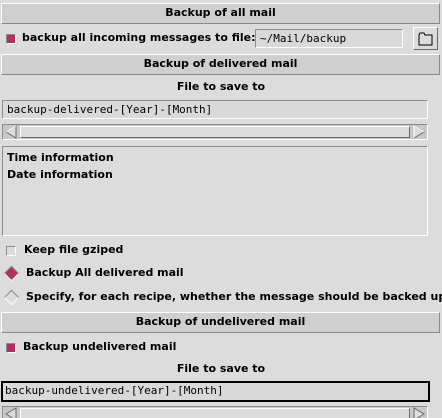 The image size is (442, 418). I want to click on info-line-date: Date information, so click(60, 174).